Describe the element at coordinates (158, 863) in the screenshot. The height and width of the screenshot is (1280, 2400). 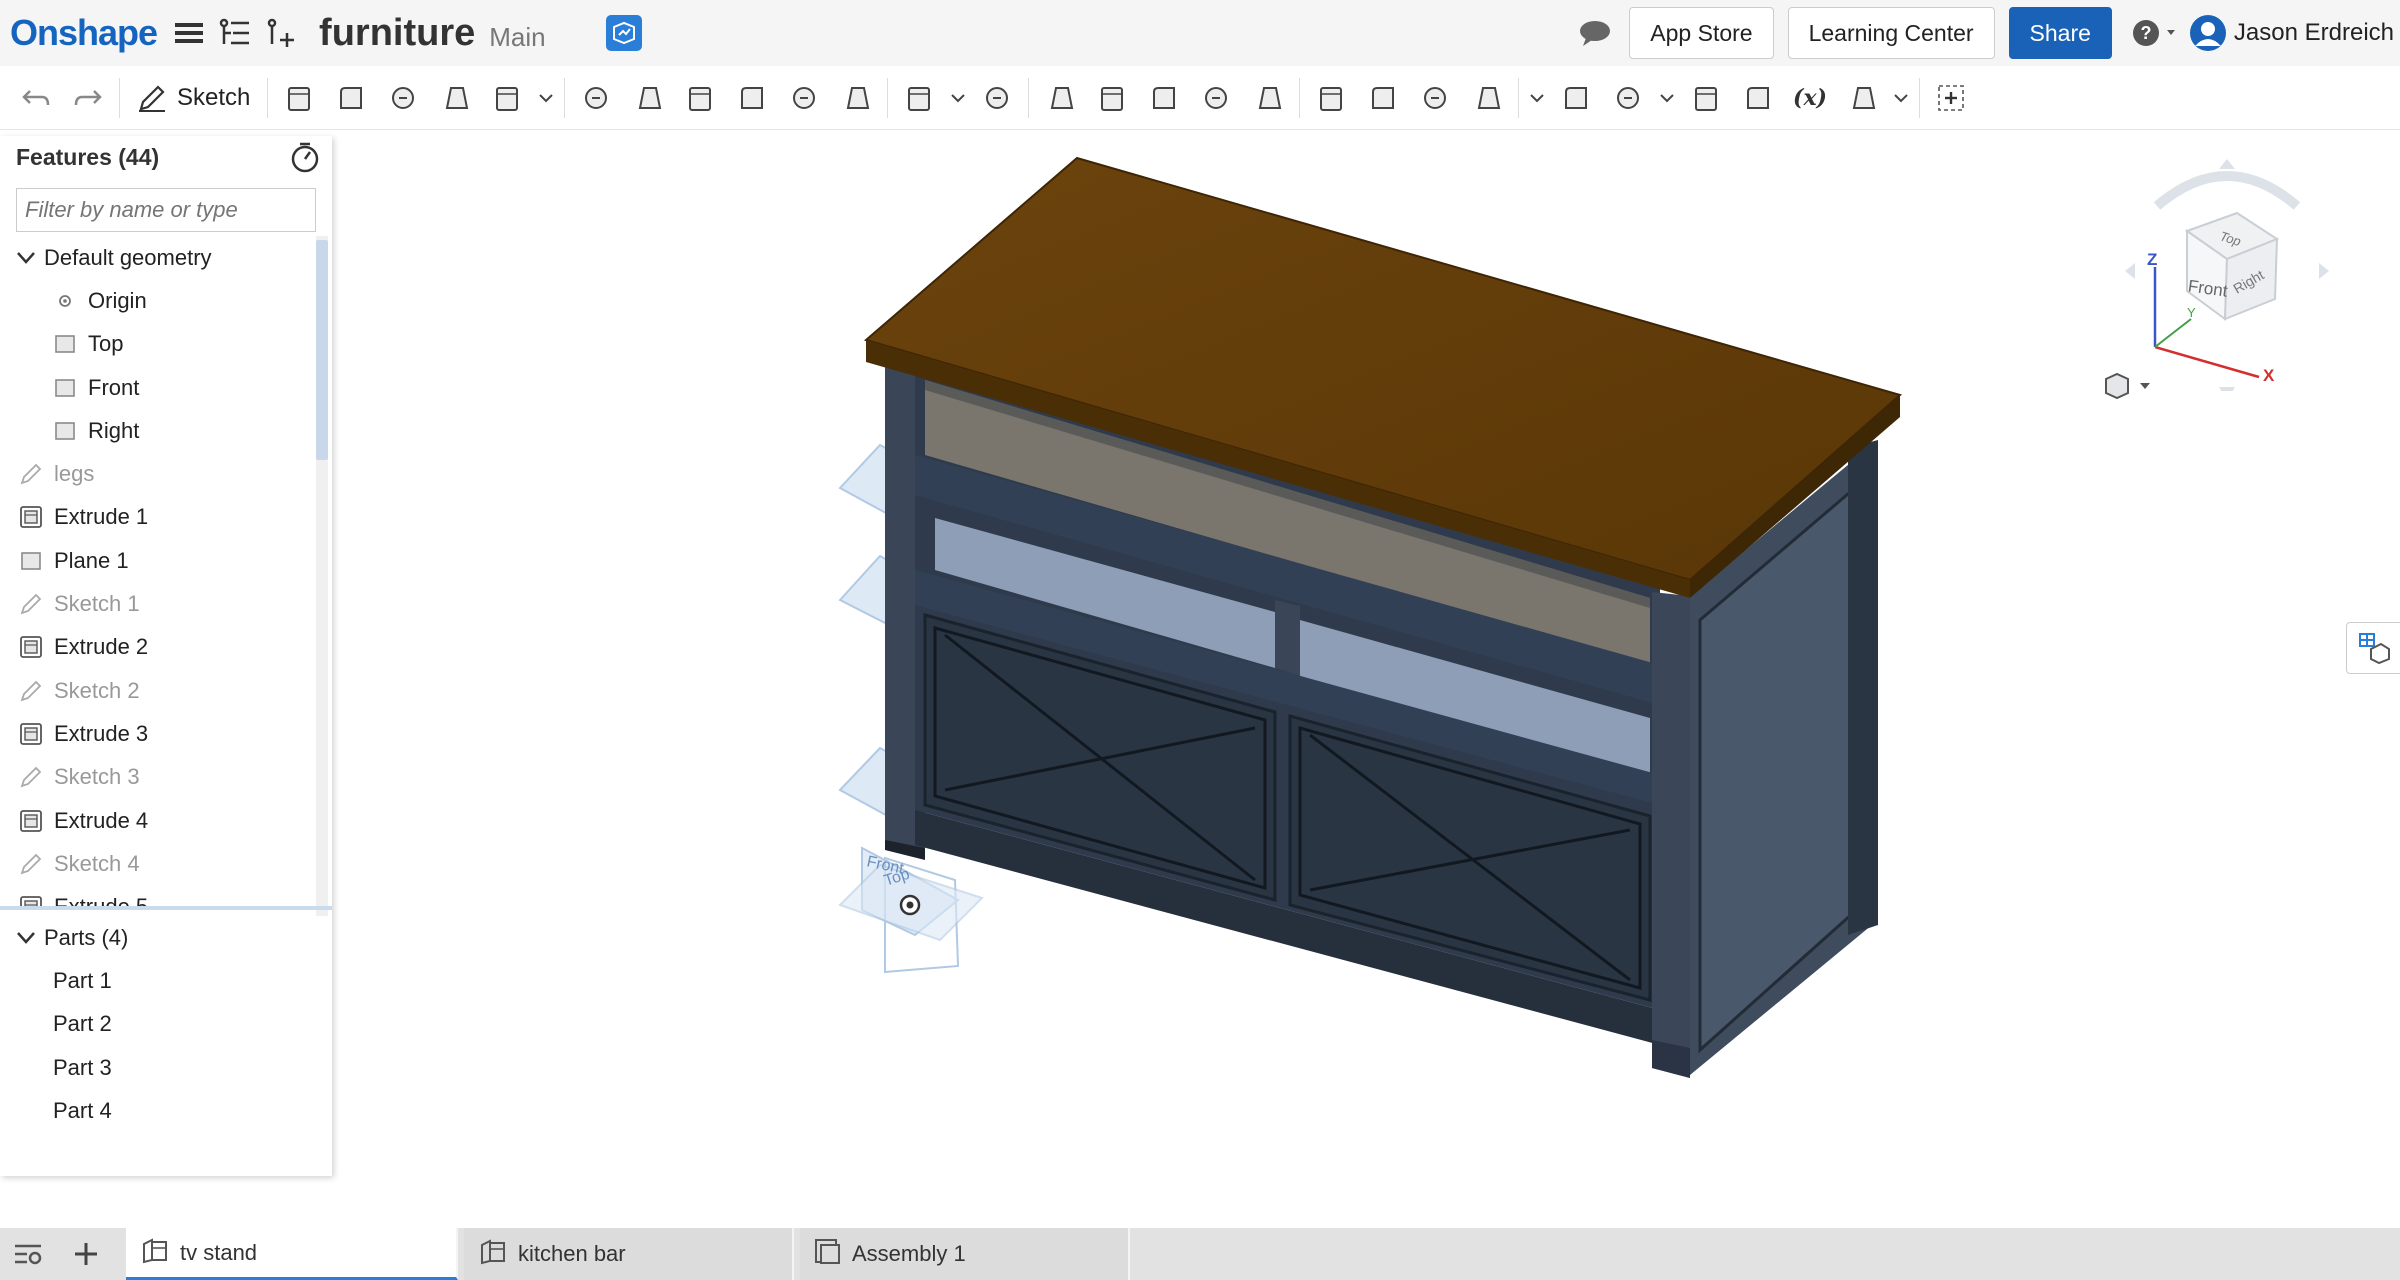
I see `feature-item: Sketch 4` at that location.